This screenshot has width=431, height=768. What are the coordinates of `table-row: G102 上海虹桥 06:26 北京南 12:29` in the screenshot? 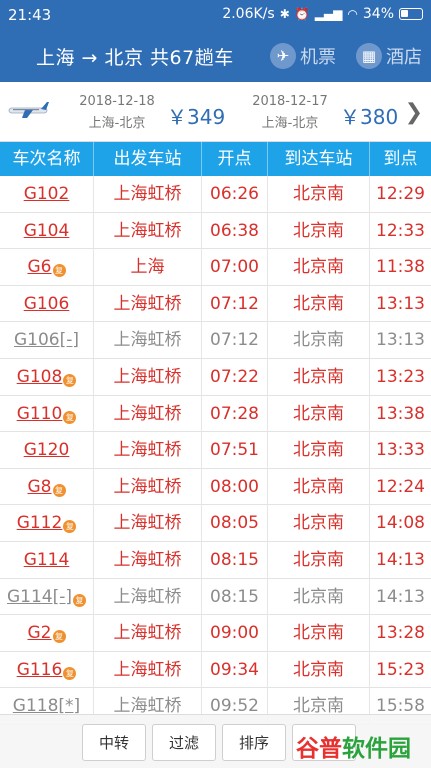 It's located at (215, 194).